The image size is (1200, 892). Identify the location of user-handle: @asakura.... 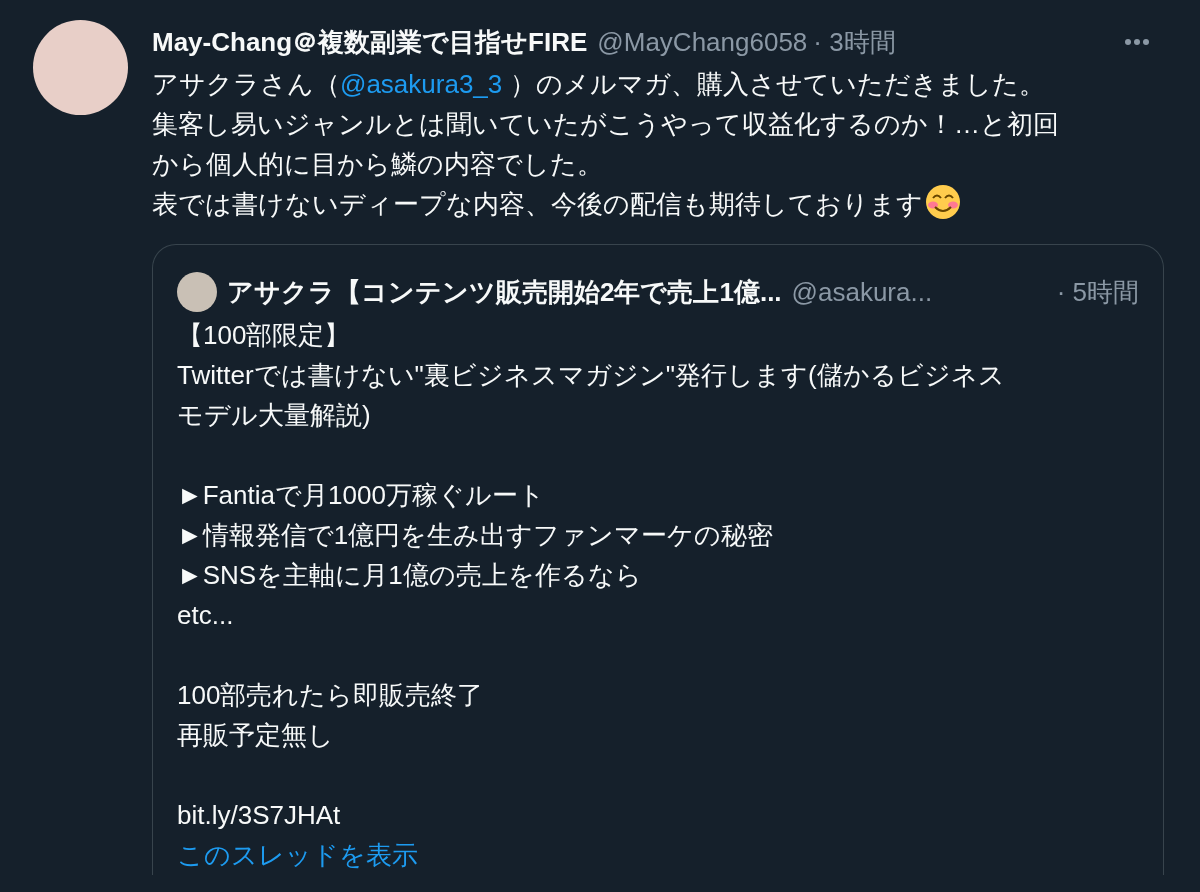
(862, 292).